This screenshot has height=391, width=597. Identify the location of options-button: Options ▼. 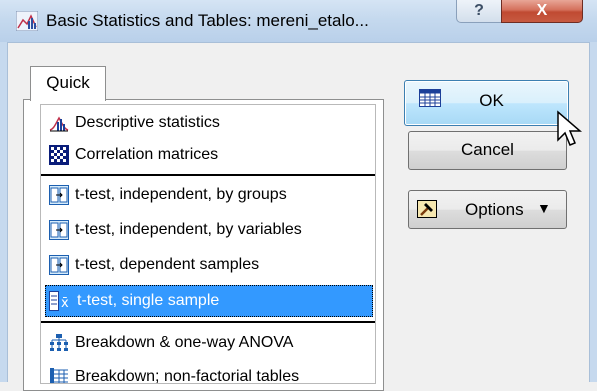
(487, 209).